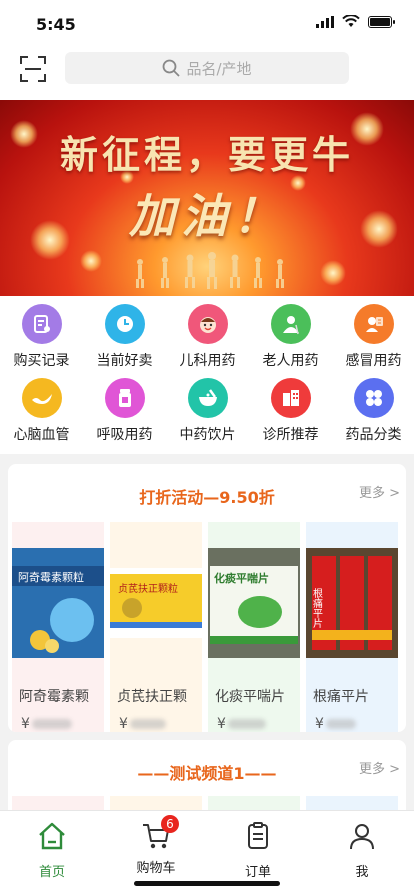 The width and height of the screenshot is (414, 896). What do you see at coordinates (206, 154) in the screenshot?
I see `banner-title: 新征程，要更牛` at bounding box center [206, 154].